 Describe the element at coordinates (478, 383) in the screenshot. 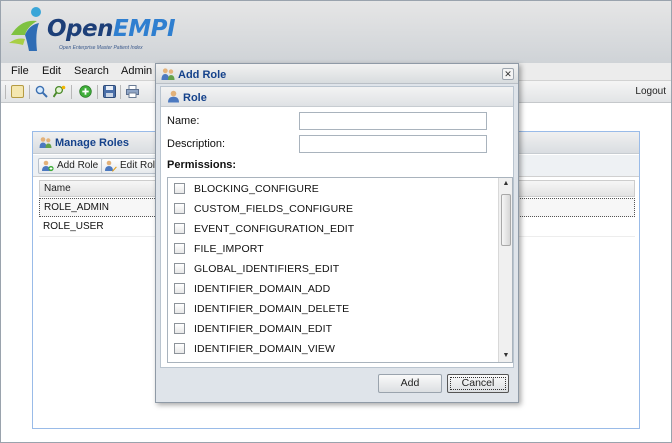

I see `cancel-button: Cancel` at that location.